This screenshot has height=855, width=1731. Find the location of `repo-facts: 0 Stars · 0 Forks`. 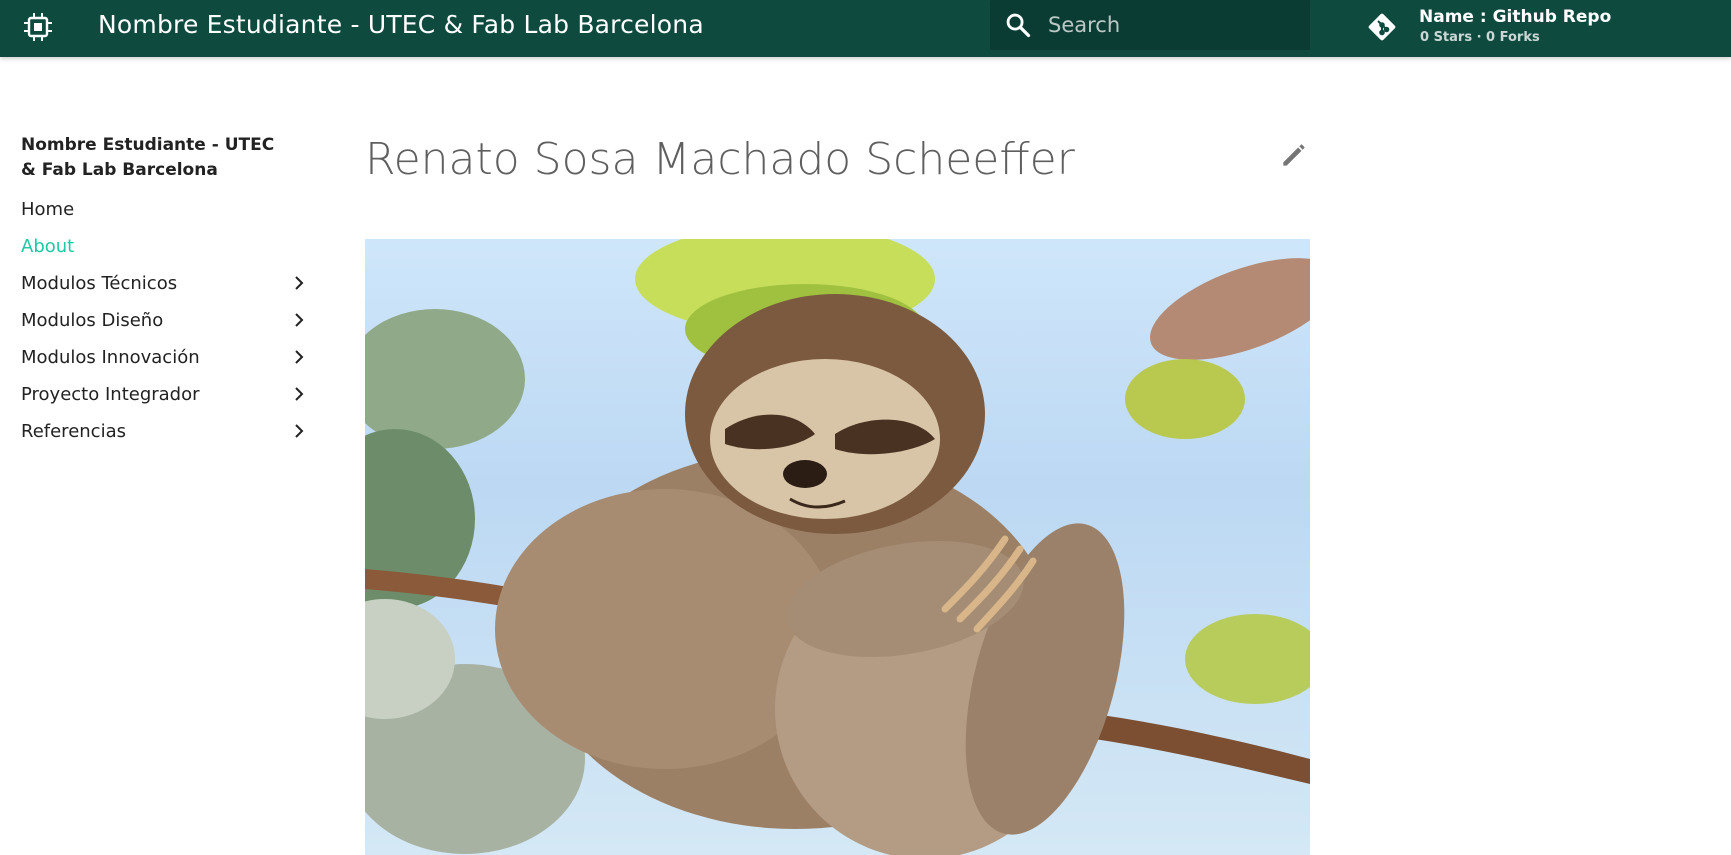

repo-facts: 0 Stars · 0 Forks is located at coordinates (1480, 37).